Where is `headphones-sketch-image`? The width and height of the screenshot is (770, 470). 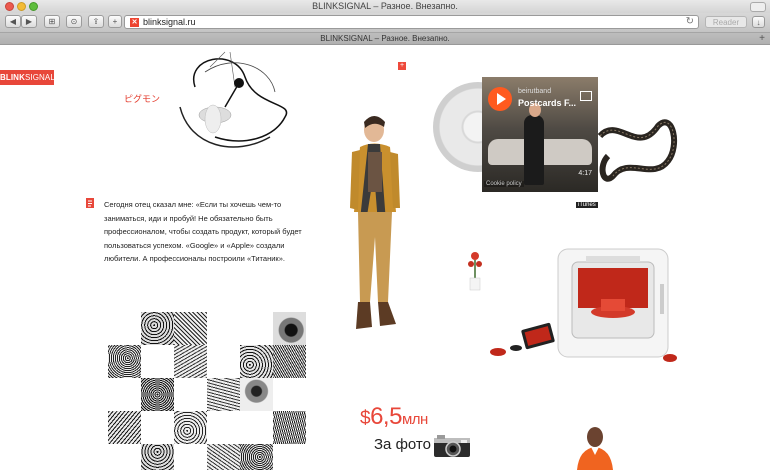
headphones-sketch-image is located at coordinates (235, 99).